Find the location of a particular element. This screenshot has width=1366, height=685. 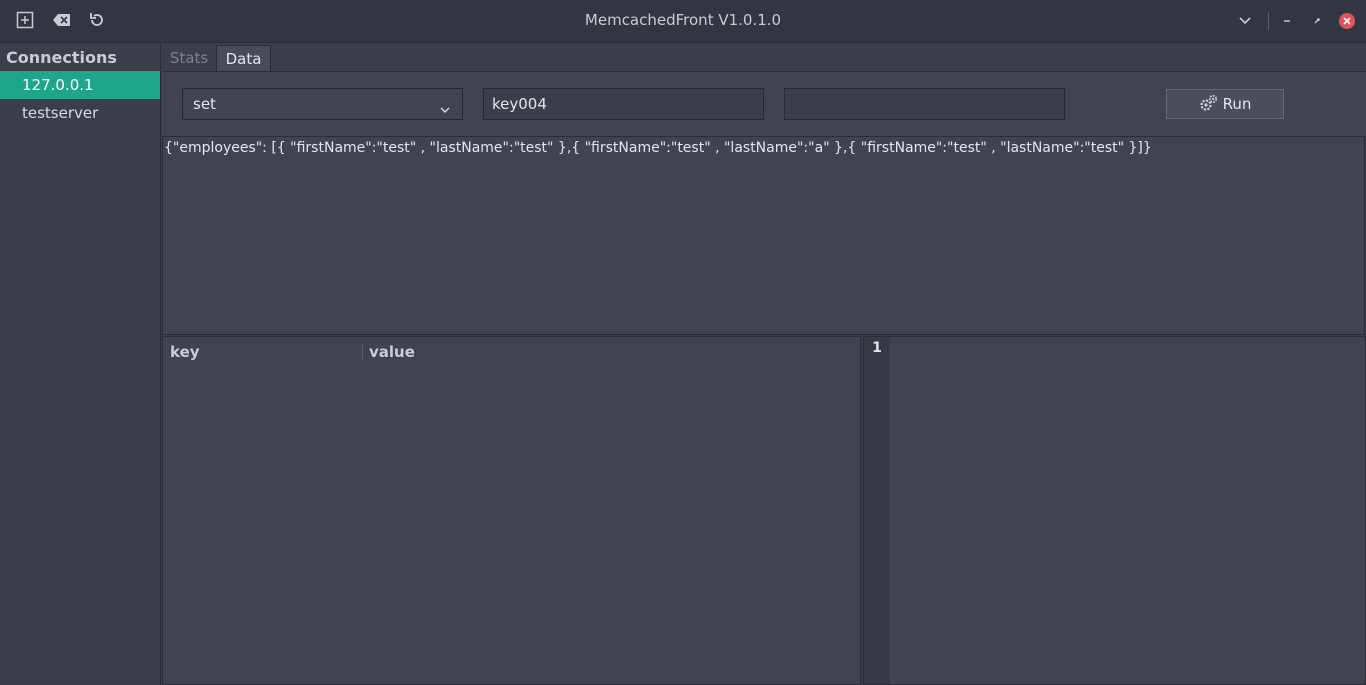

gears-icon is located at coordinates (1208, 102).